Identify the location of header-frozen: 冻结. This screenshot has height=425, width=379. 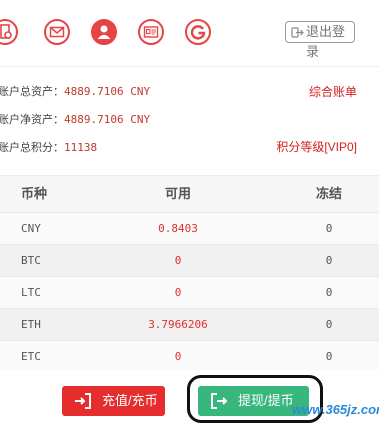
(328, 193).